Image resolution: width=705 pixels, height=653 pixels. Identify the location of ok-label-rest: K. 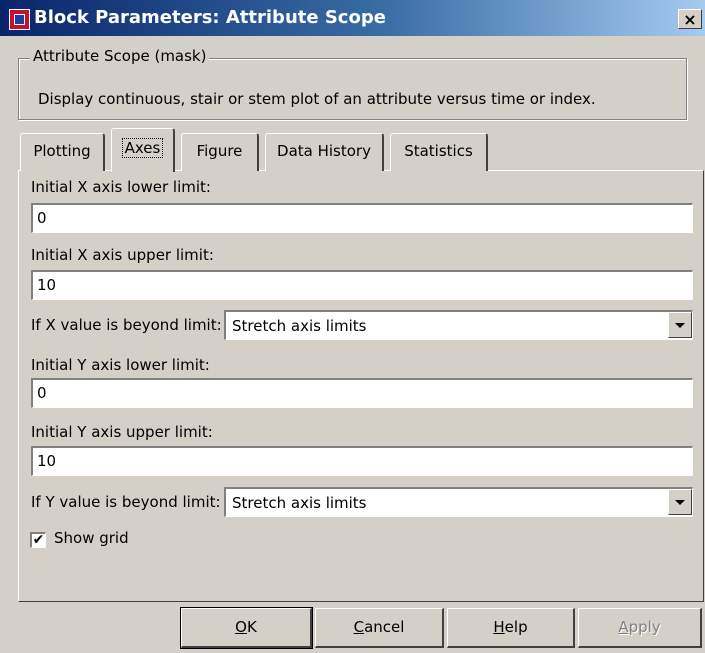
(251, 627).